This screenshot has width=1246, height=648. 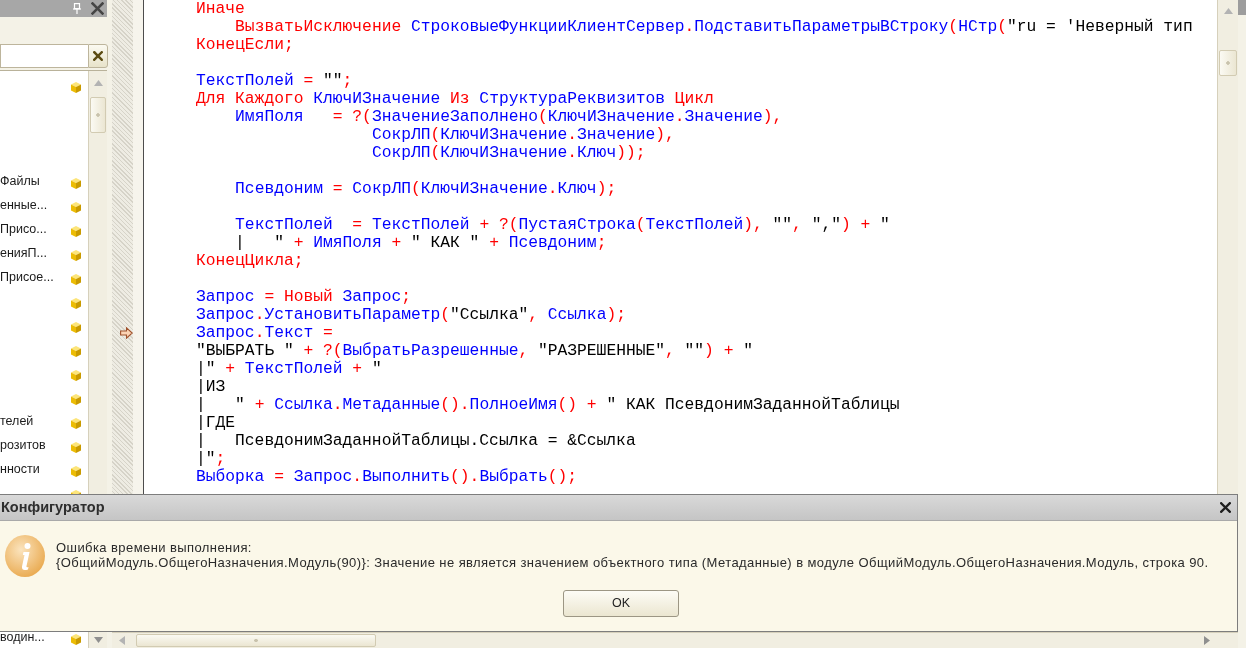 I want to click on info-icon, so click(x=25, y=556).